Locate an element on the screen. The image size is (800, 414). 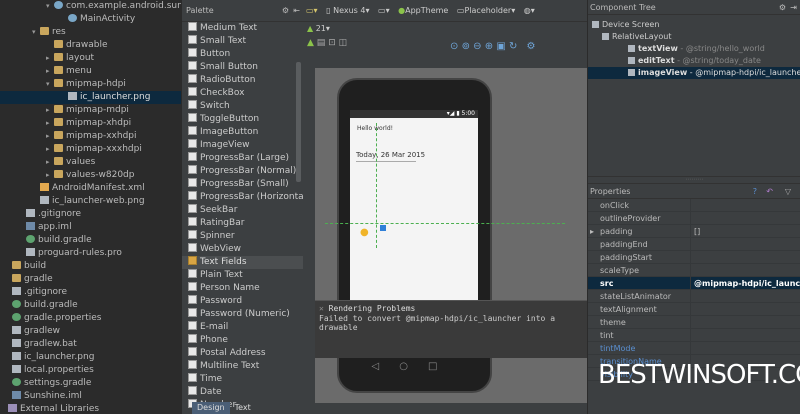
tree-item: ▸ values-w820dp is located at coordinates (90, 175).